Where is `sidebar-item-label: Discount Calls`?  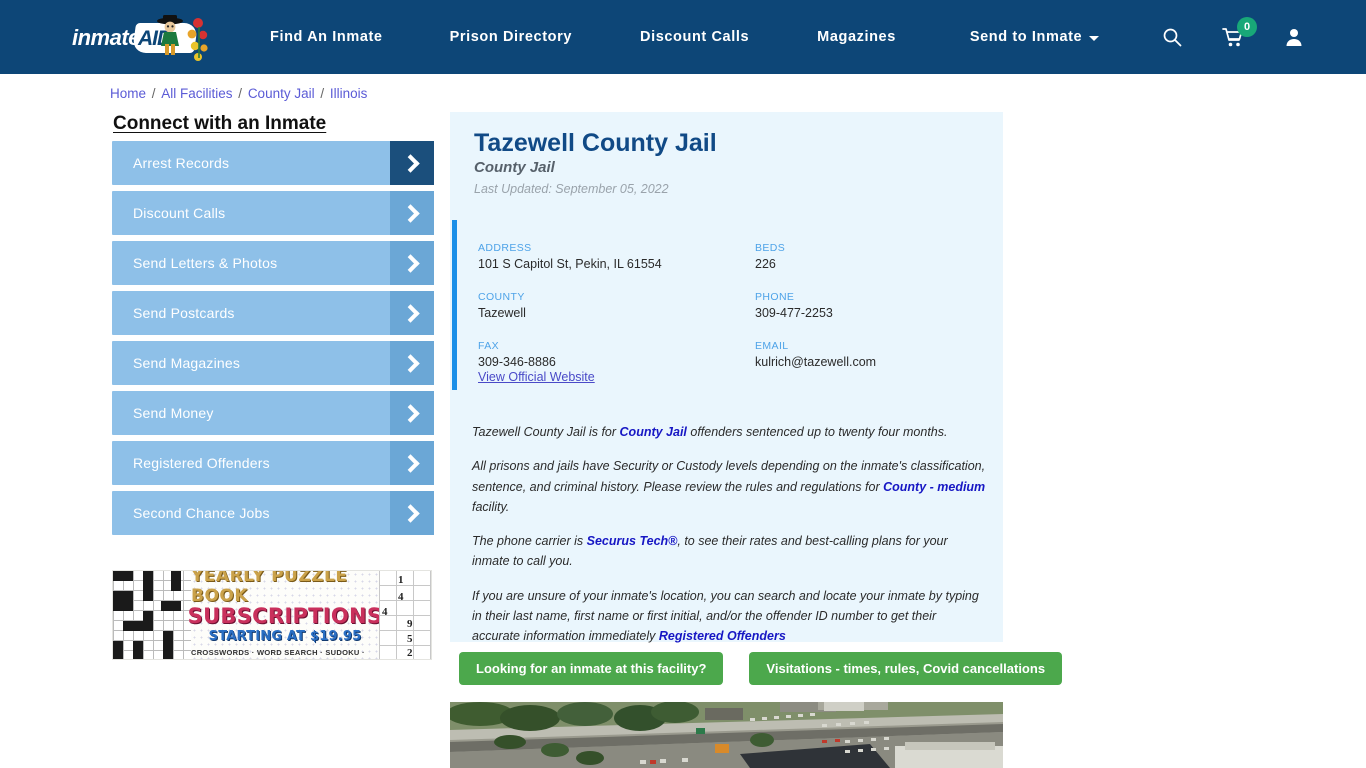
sidebar-item-label: Discount Calls is located at coordinates (179, 213).